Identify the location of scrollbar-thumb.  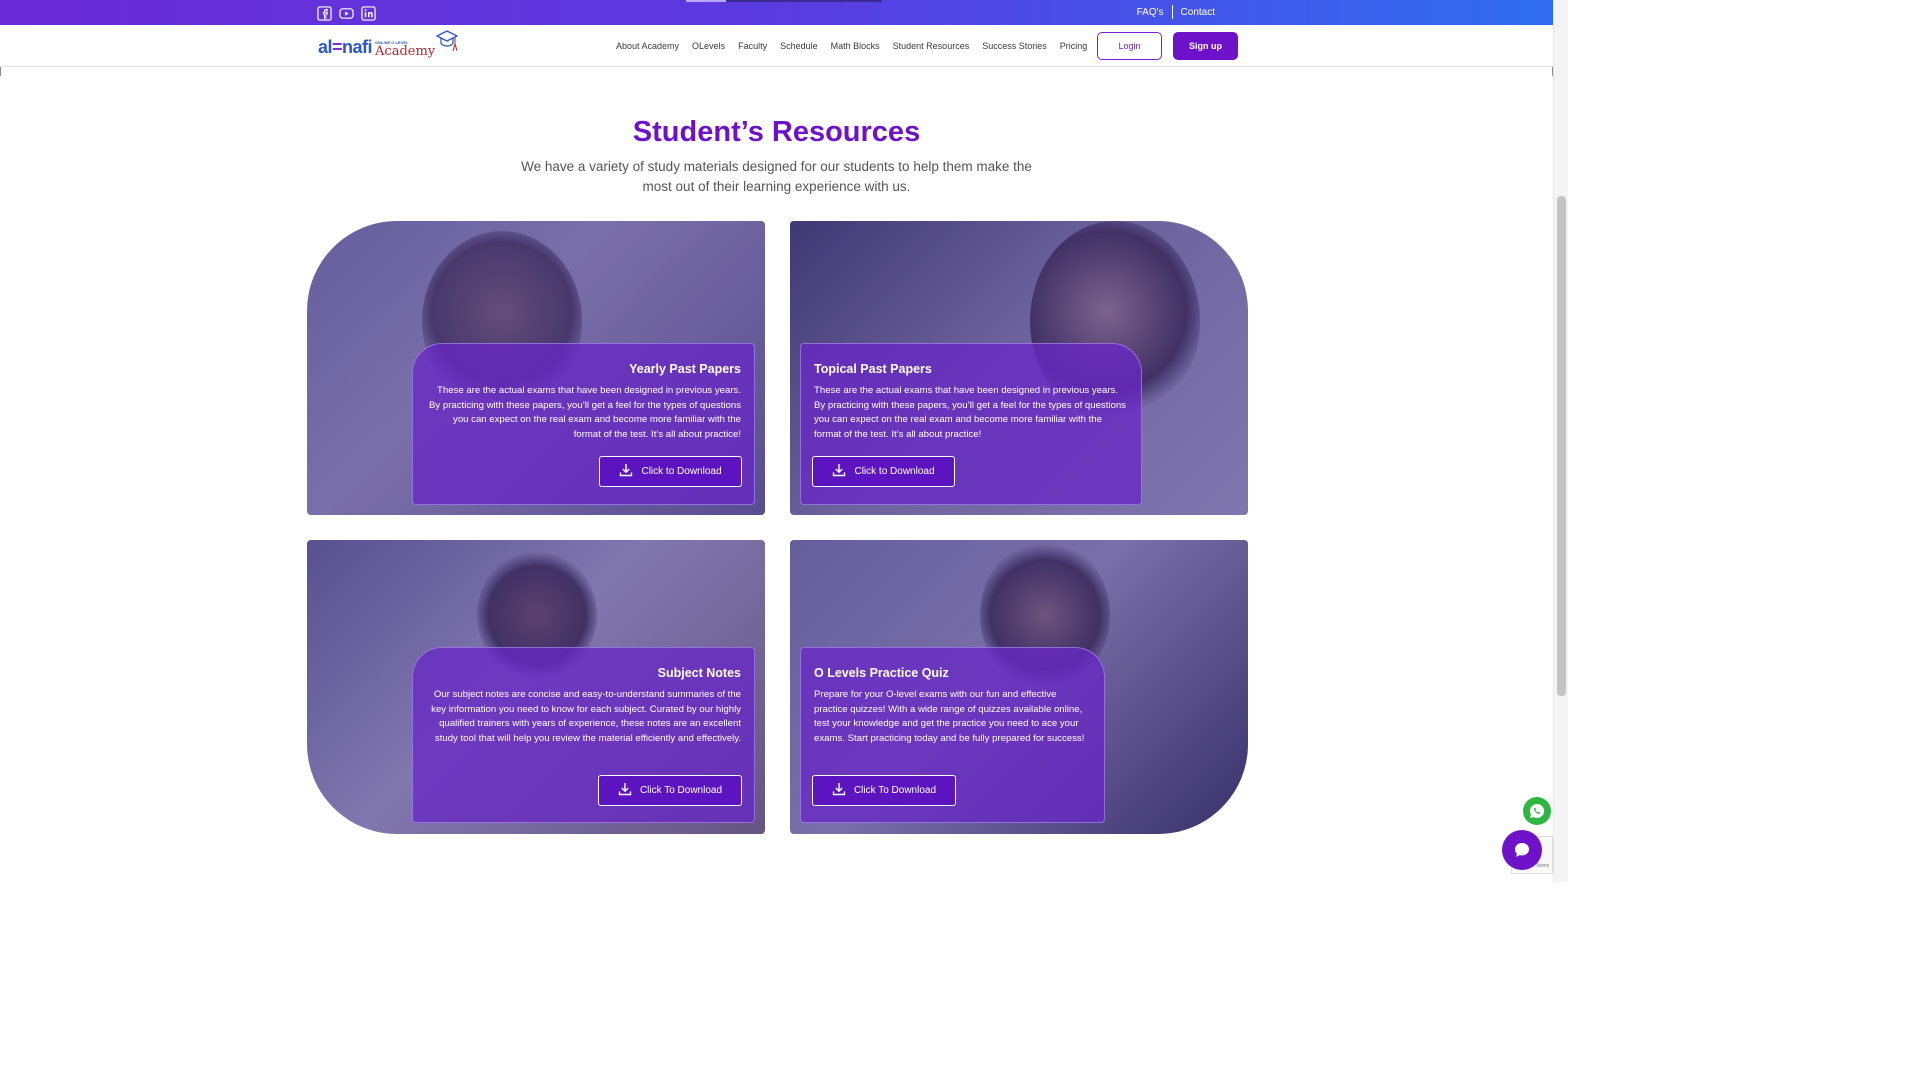
(1561, 446).